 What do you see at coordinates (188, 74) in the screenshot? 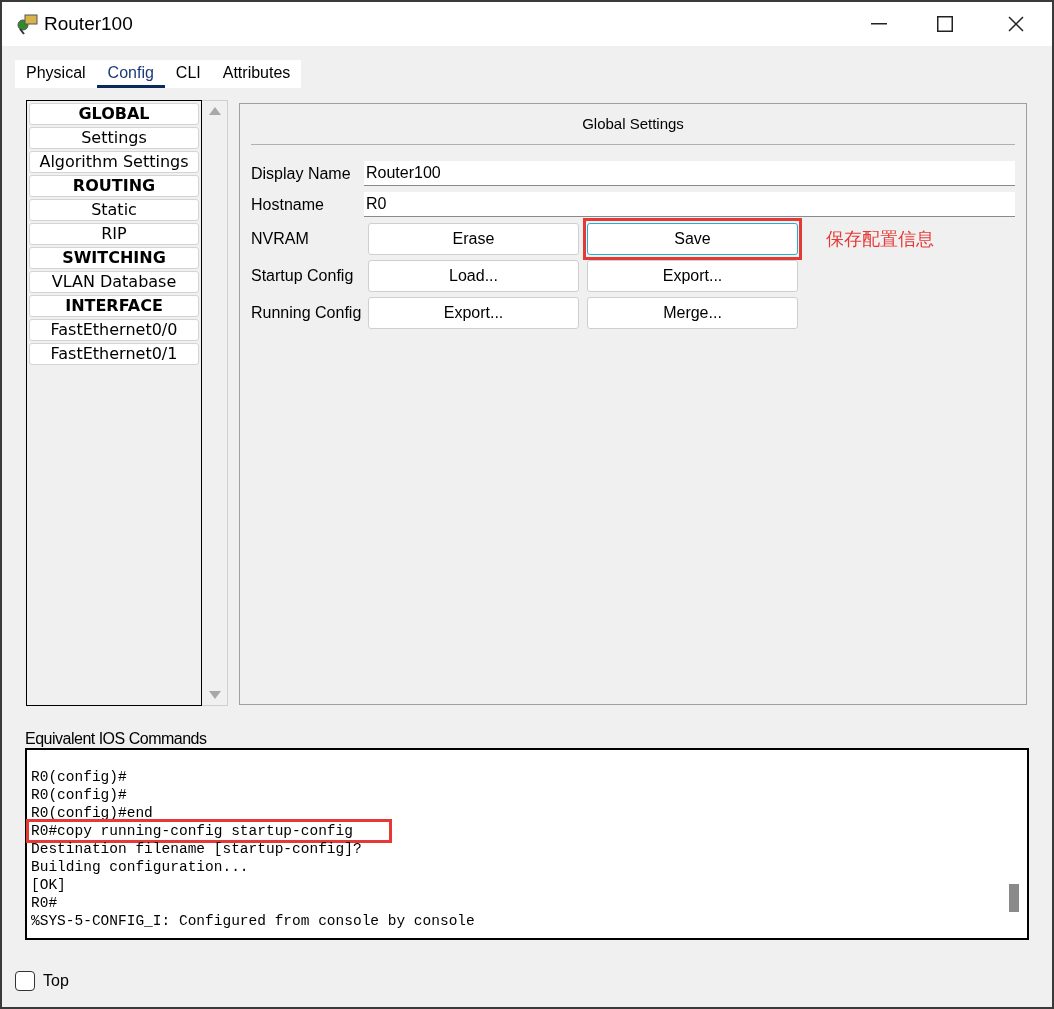
I see `tab: CLI` at bounding box center [188, 74].